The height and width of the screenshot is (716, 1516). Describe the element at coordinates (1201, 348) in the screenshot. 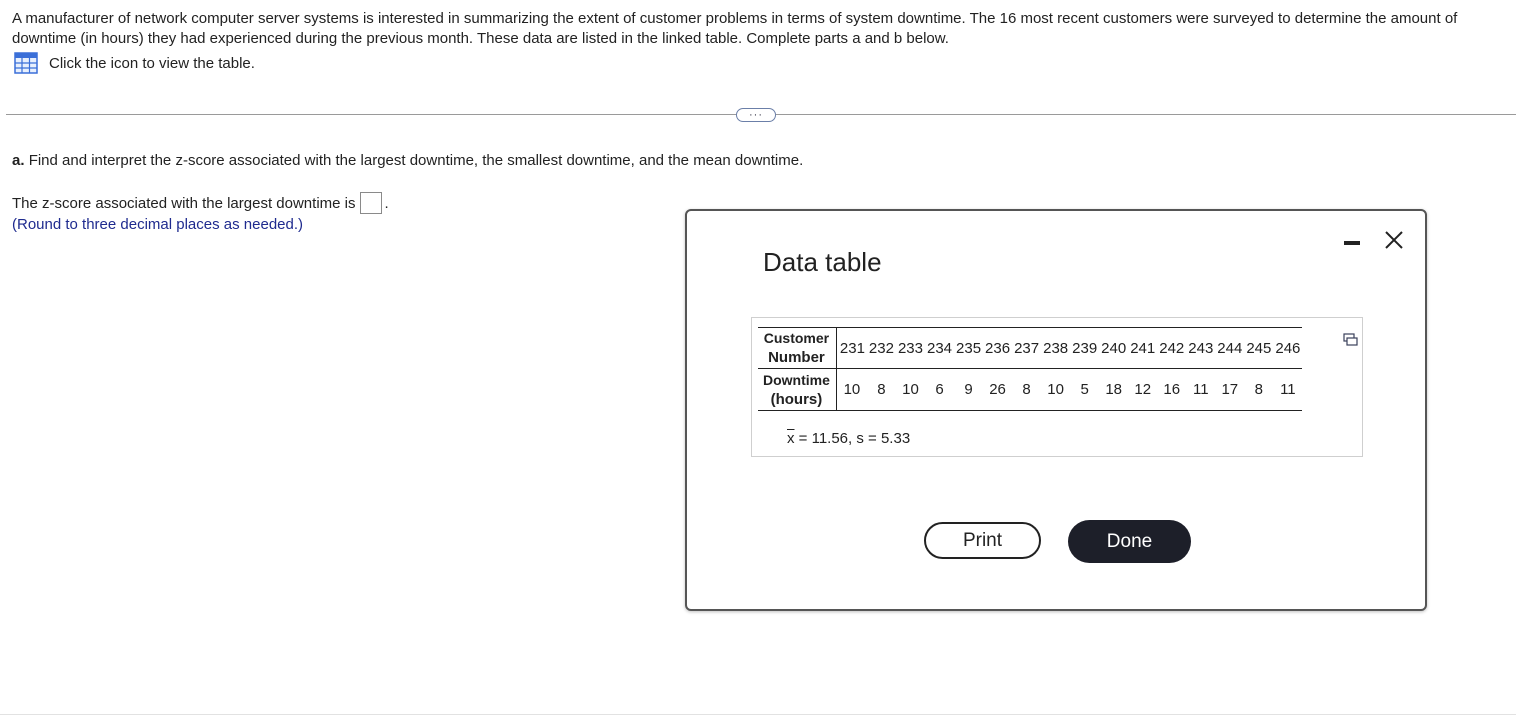

I see `customer-number-cell: 243` at that location.